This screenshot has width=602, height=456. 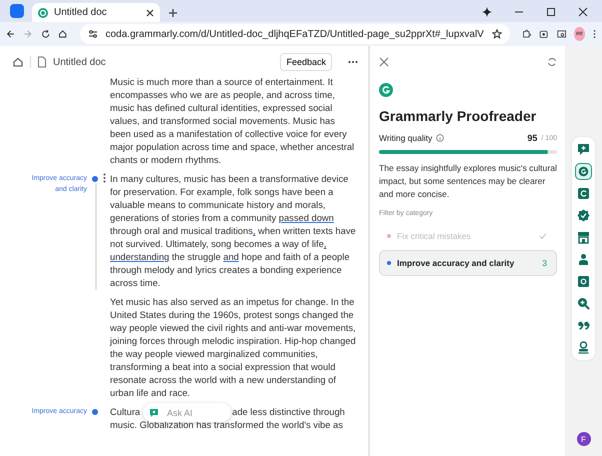 I want to click on stamp-icon, so click(x=583, y=347).